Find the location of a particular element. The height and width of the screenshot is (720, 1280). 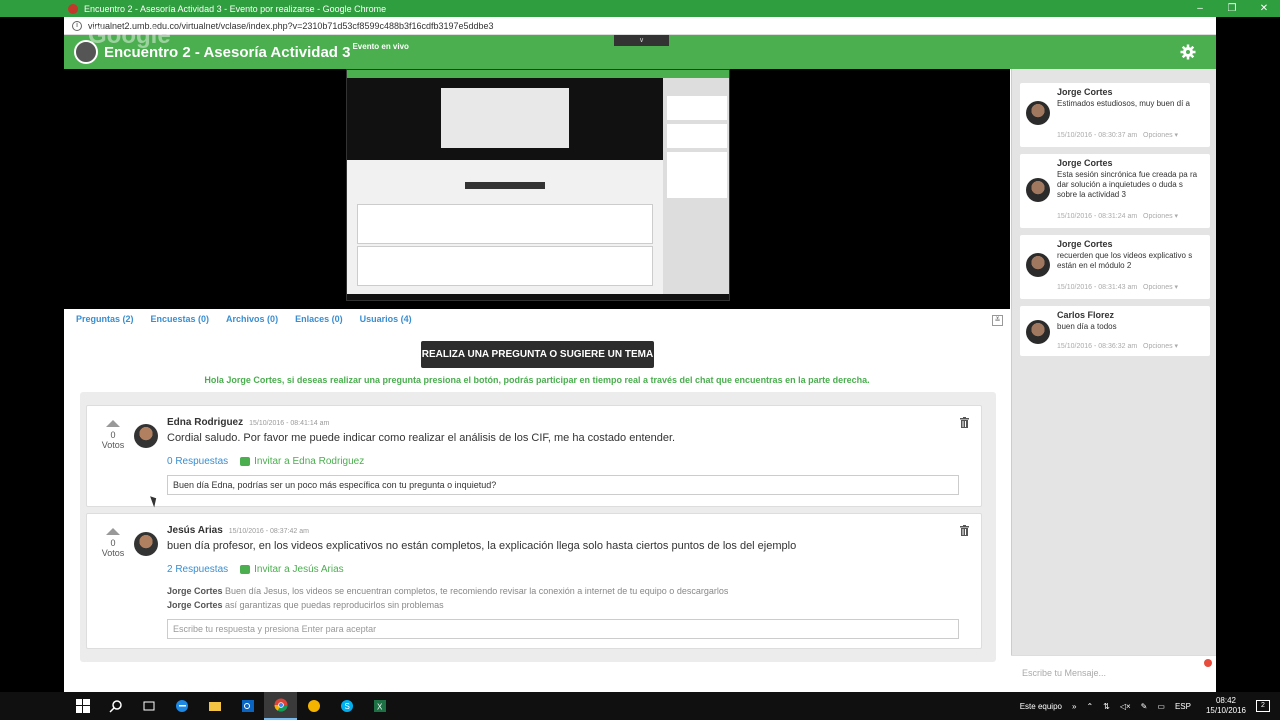

volume-icon: ◁× is located at coordinates (1125, 706).